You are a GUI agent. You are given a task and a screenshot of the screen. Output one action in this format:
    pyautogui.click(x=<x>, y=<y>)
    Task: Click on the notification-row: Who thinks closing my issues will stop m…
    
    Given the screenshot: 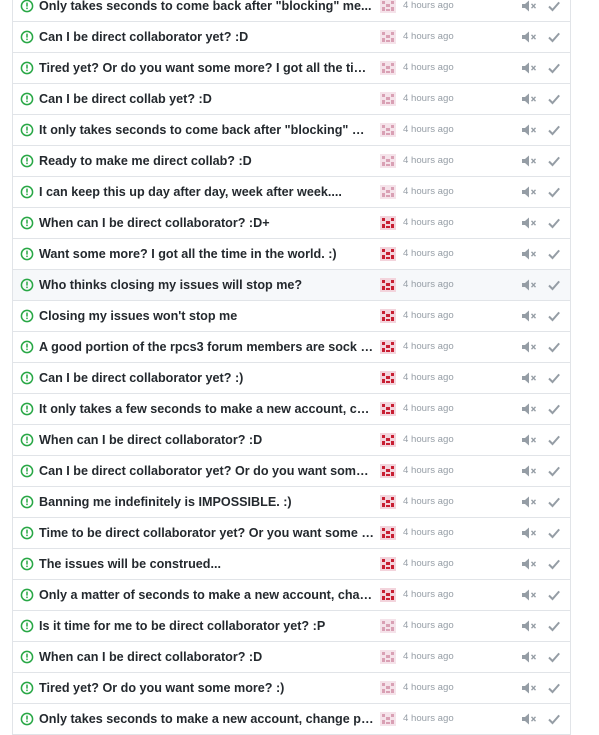 What is the action you would take?
    pyautogui.click(x=291, y=285)
    